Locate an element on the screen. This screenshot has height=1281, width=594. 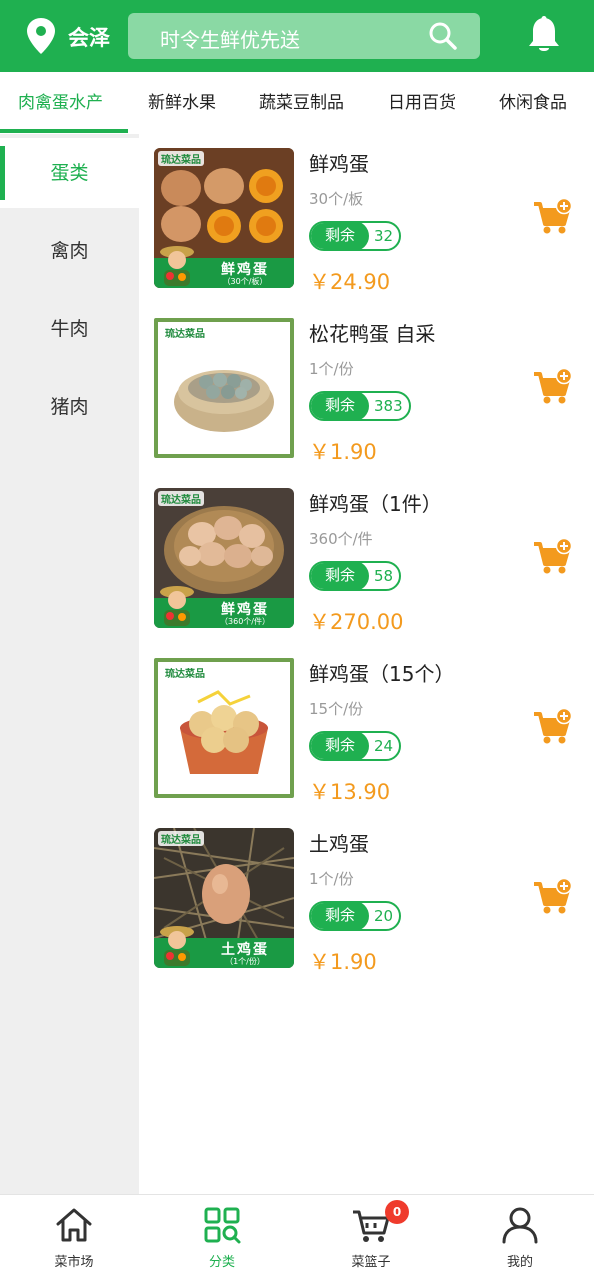
category-icon is located at coordinates (222, 1225).